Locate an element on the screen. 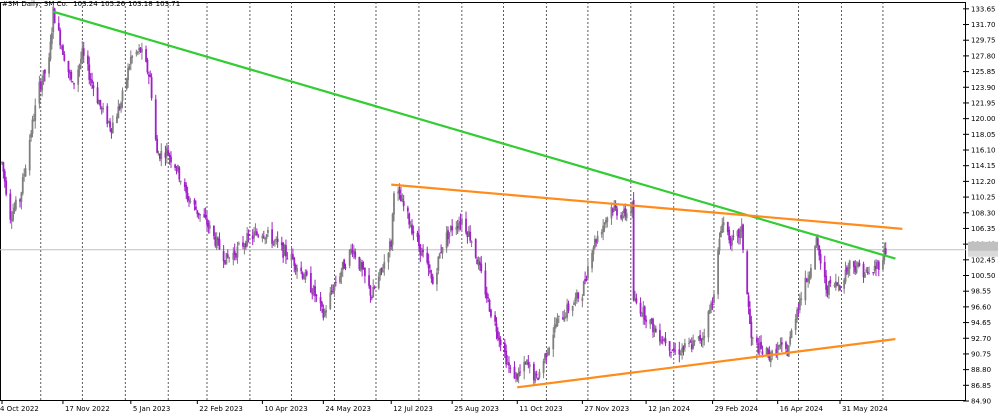 This screenshot has height=416, width=1000. price-marker is located at coordinates (983, 246).